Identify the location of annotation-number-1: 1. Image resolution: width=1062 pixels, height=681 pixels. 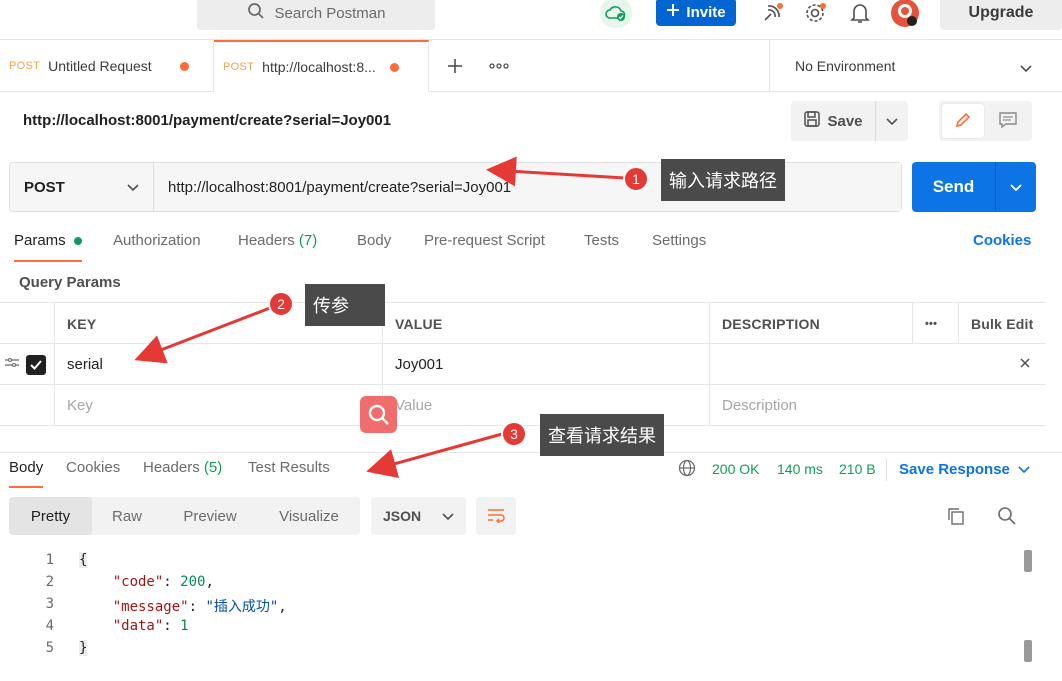
(636, 179).